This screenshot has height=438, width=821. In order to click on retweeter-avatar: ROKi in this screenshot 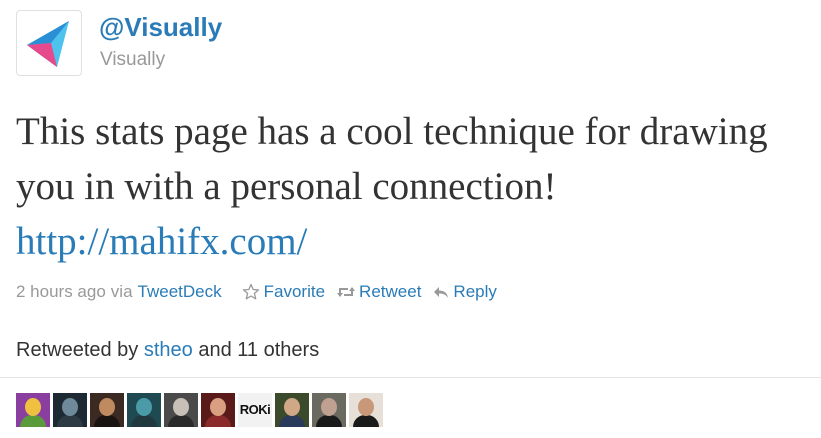, I will do `click(255, 410)`.